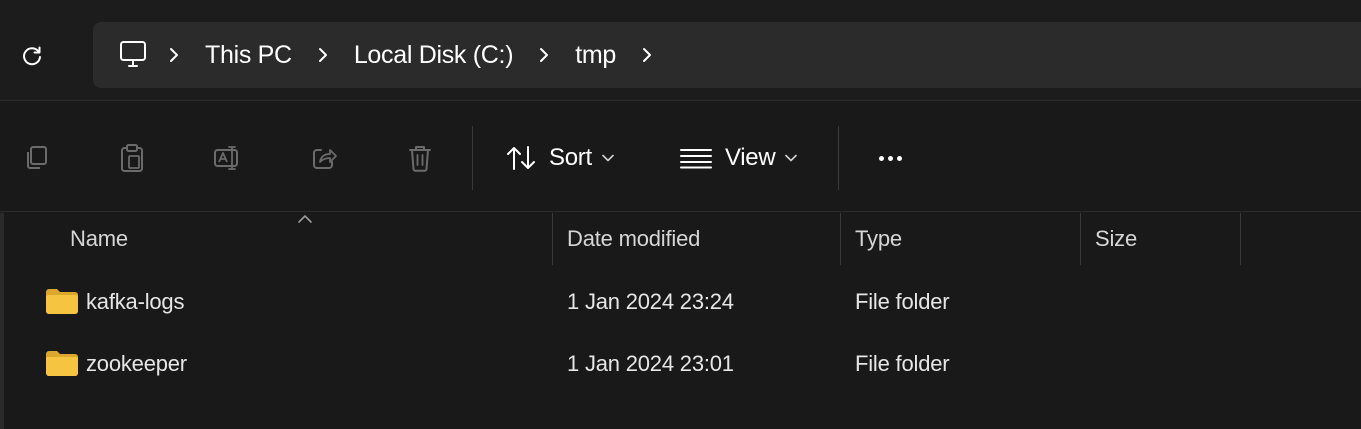 Image resolution: width=1361 pixels, height=429 pixels. I want to click on view-label: View, so click(750, 157).